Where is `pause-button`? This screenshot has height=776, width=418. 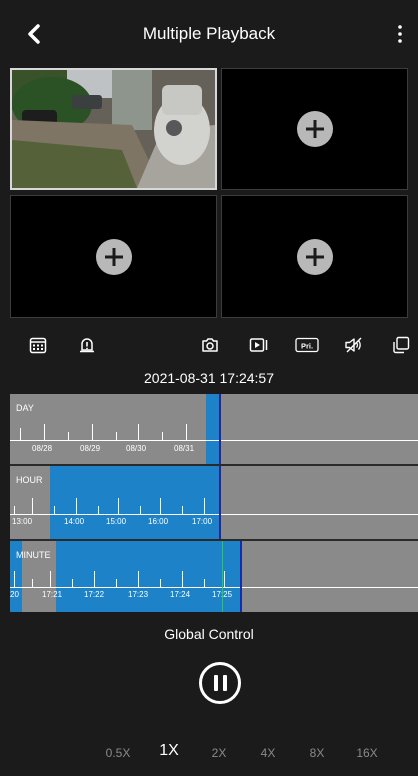 pause-button is located at coordinates (220, 683).